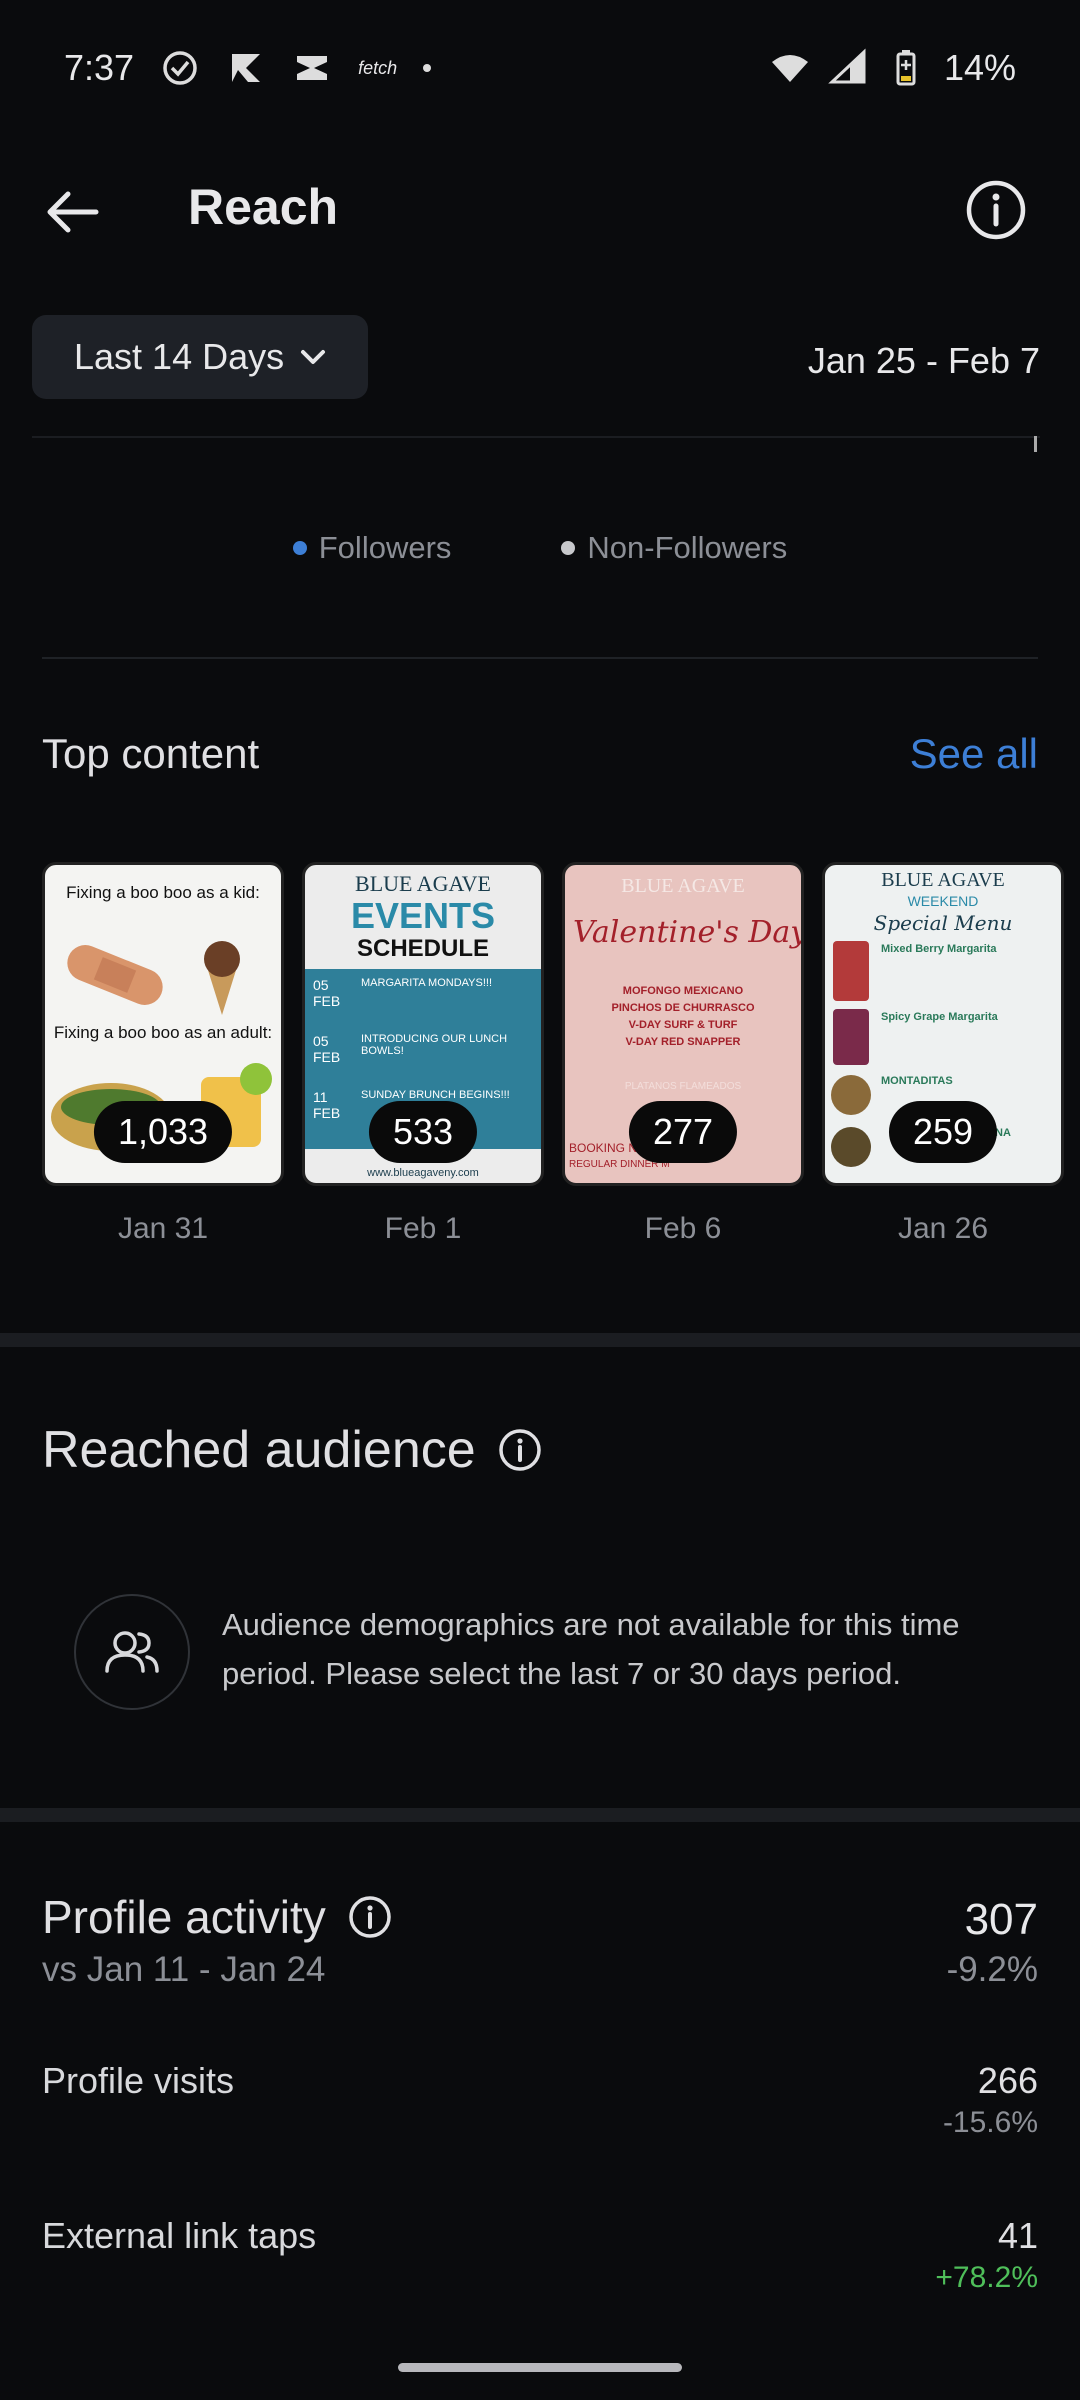 The width and height of the screenshot is (1080, 2400). I want to click on top-content-item: Fixing a boo boo as a kid, so click(163, 1054).